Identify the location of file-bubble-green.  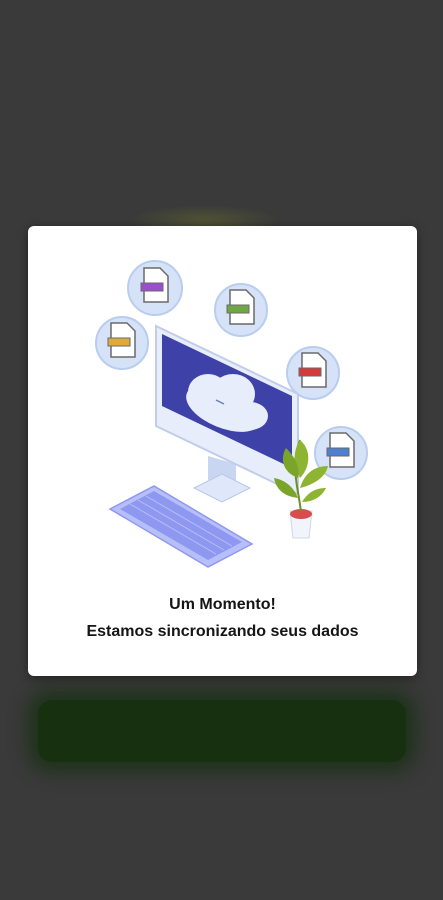
(241, 310).